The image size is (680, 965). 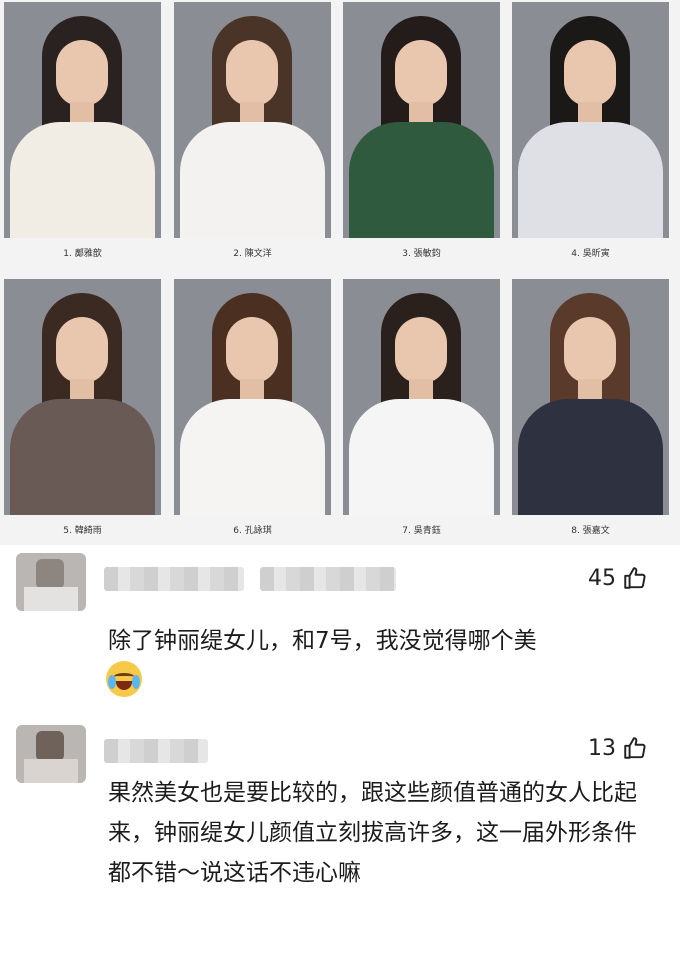 What do you see at coordinates (618, 578) in the screenshot?
I see `like-button: 45` at bounding box center [618, 578].